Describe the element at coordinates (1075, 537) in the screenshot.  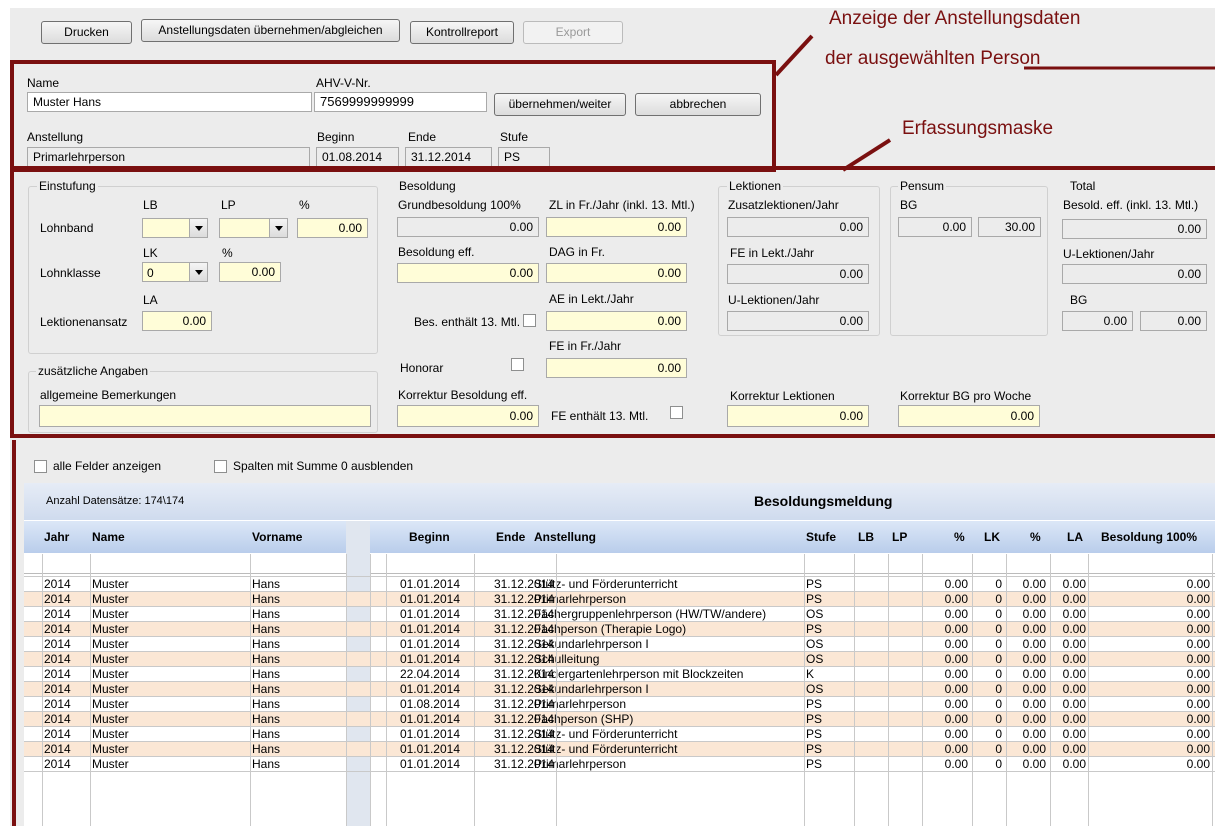
I see `col-la: LA` at that location.